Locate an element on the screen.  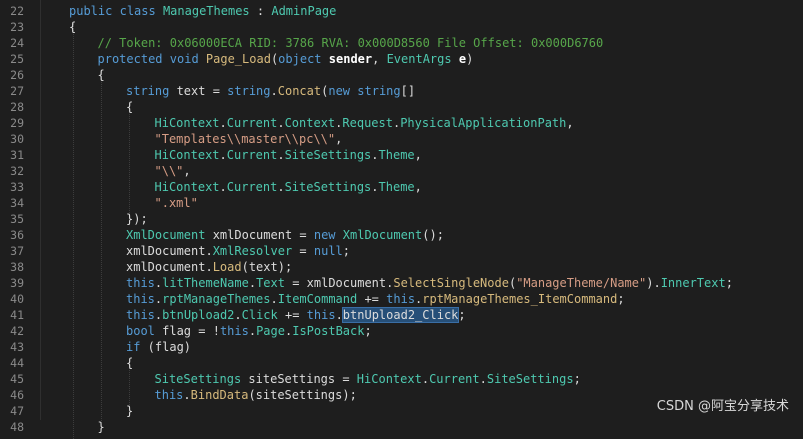
code-line: 26 { is located at coordinates (401, 75).